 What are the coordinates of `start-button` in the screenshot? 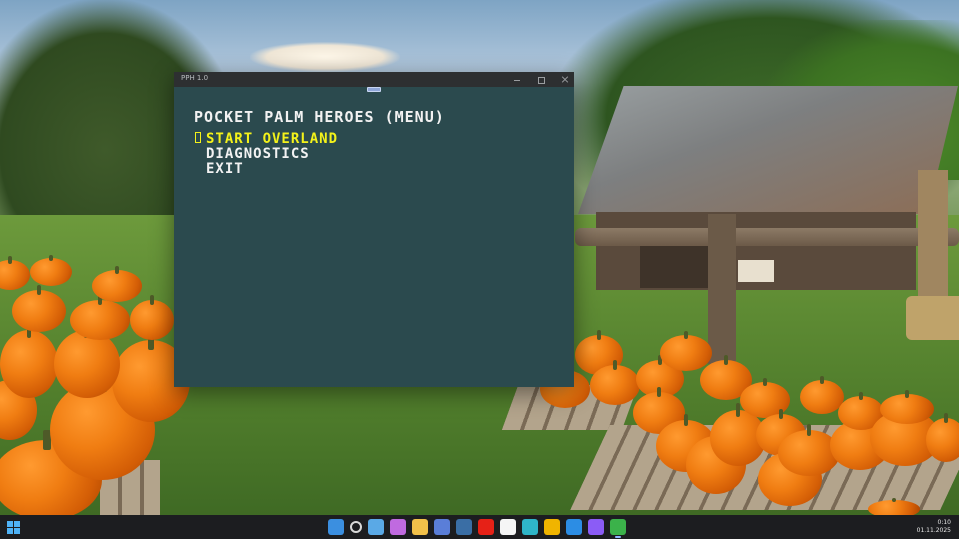 It's located at (13, 527).